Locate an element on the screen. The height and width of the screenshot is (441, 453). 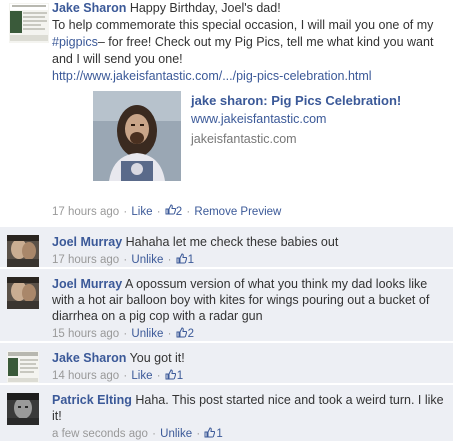
comment-meta: 17 hours ago · Unlike · 1 is located at coordinates (250, 260).